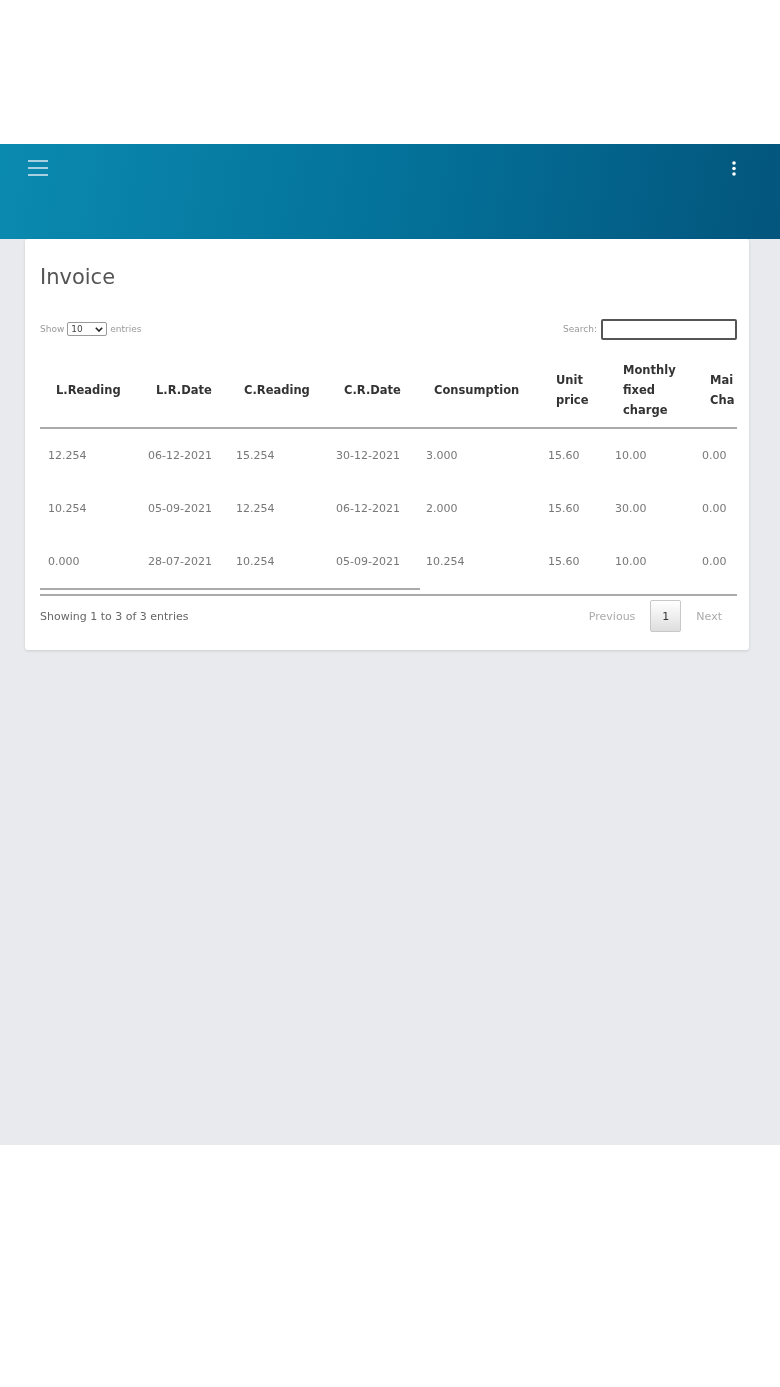  What do you see at coordinates (64, 562) in the screenshot?
I see `table-cell-text: 0.000` at bounding box center [64, 562].